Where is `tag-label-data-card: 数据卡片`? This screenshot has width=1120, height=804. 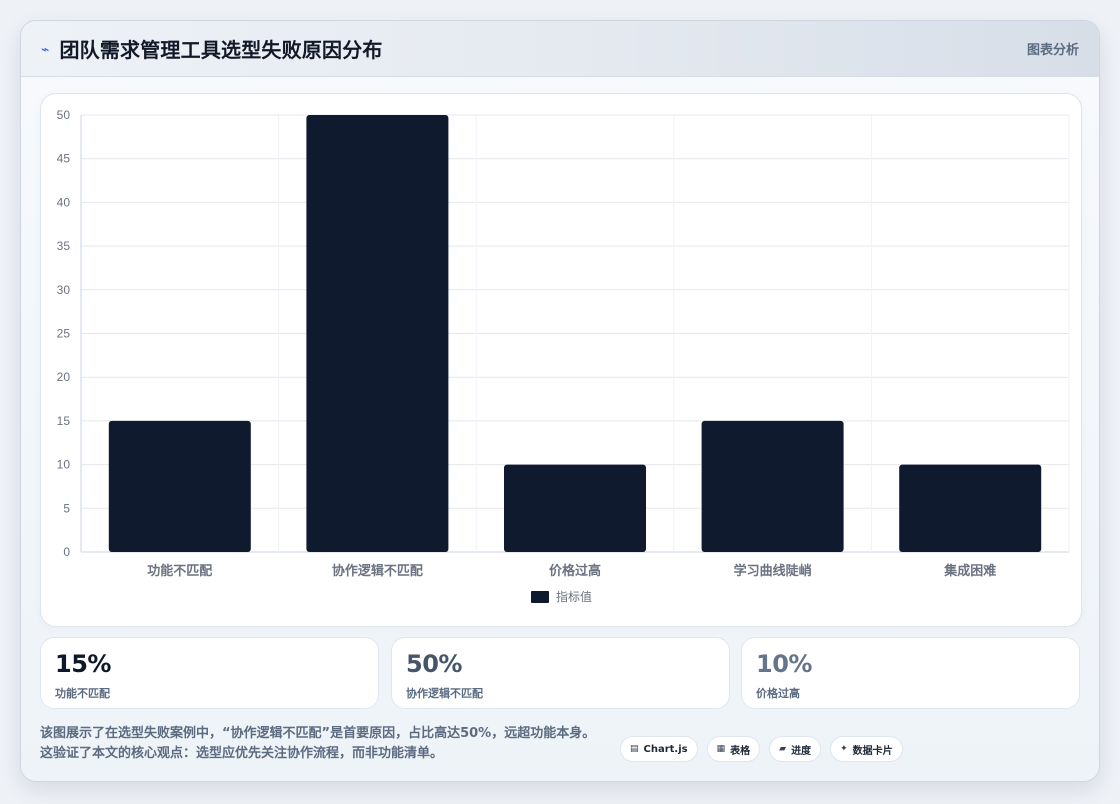
tag-label-data-card: 数据卡片 is located at coordinates (872, 751).